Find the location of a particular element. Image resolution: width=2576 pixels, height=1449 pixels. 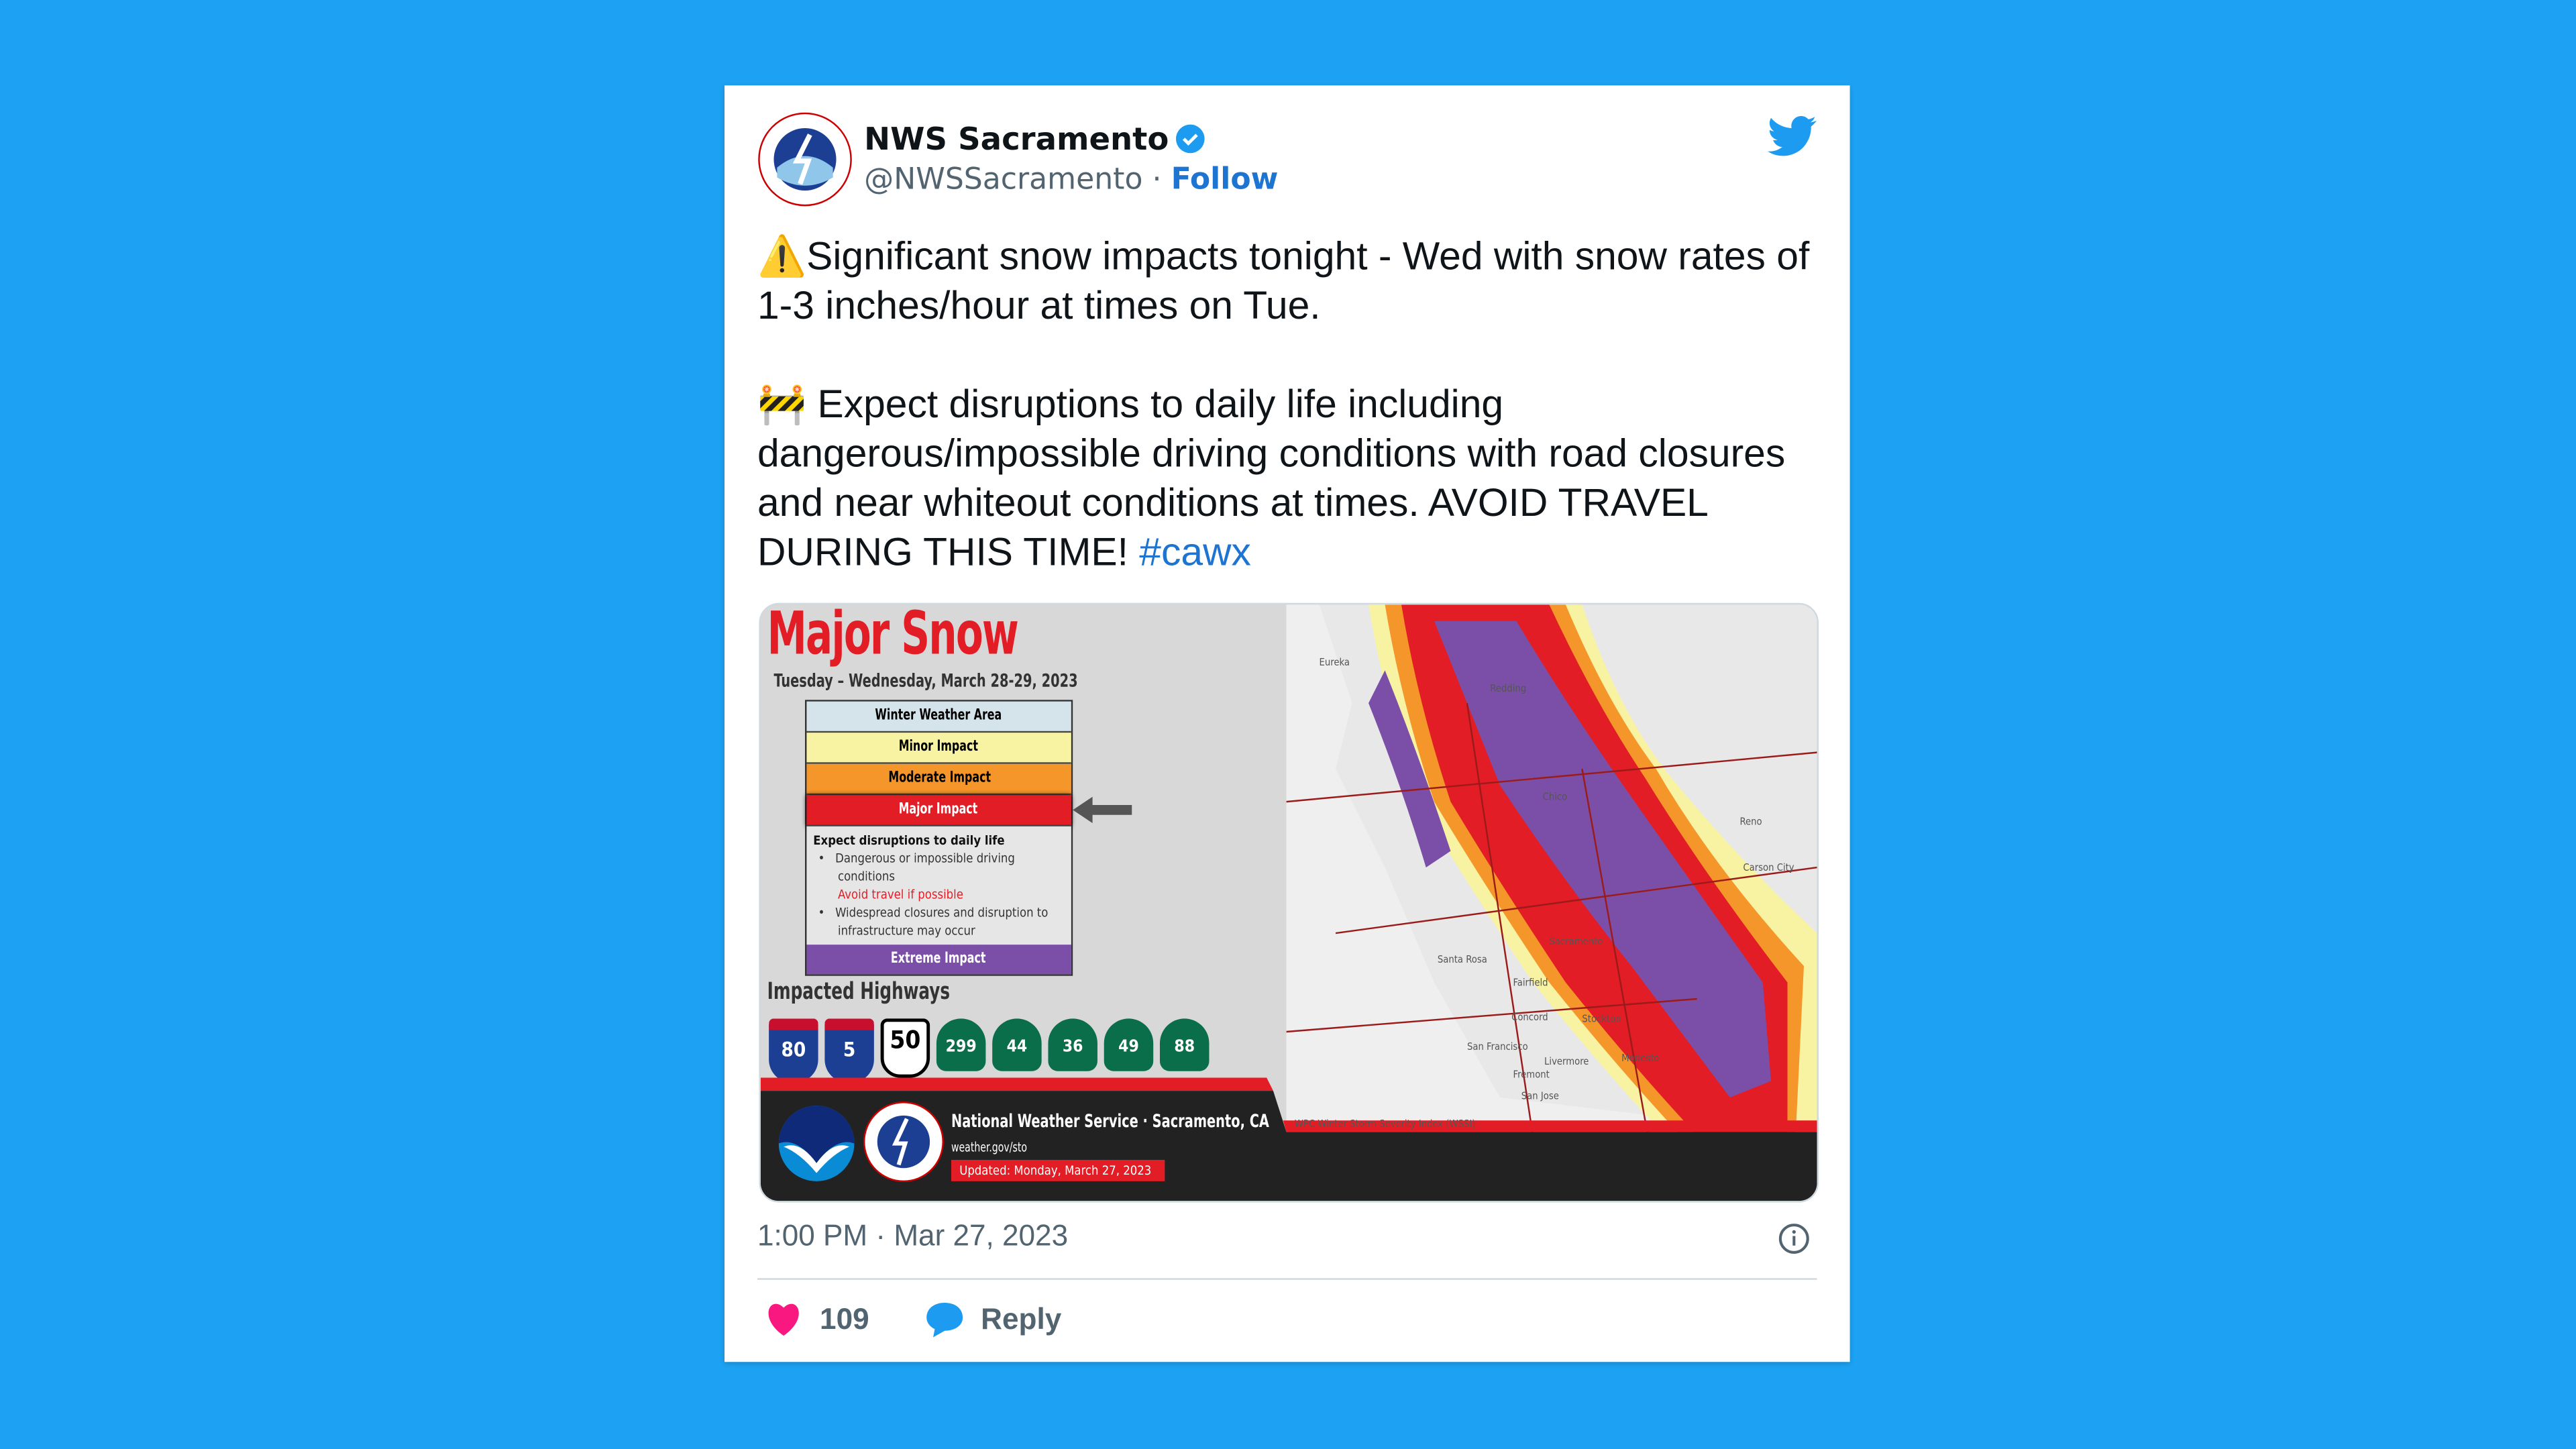

map-label-concord: Concord is located at coordinates (1529, 1018).